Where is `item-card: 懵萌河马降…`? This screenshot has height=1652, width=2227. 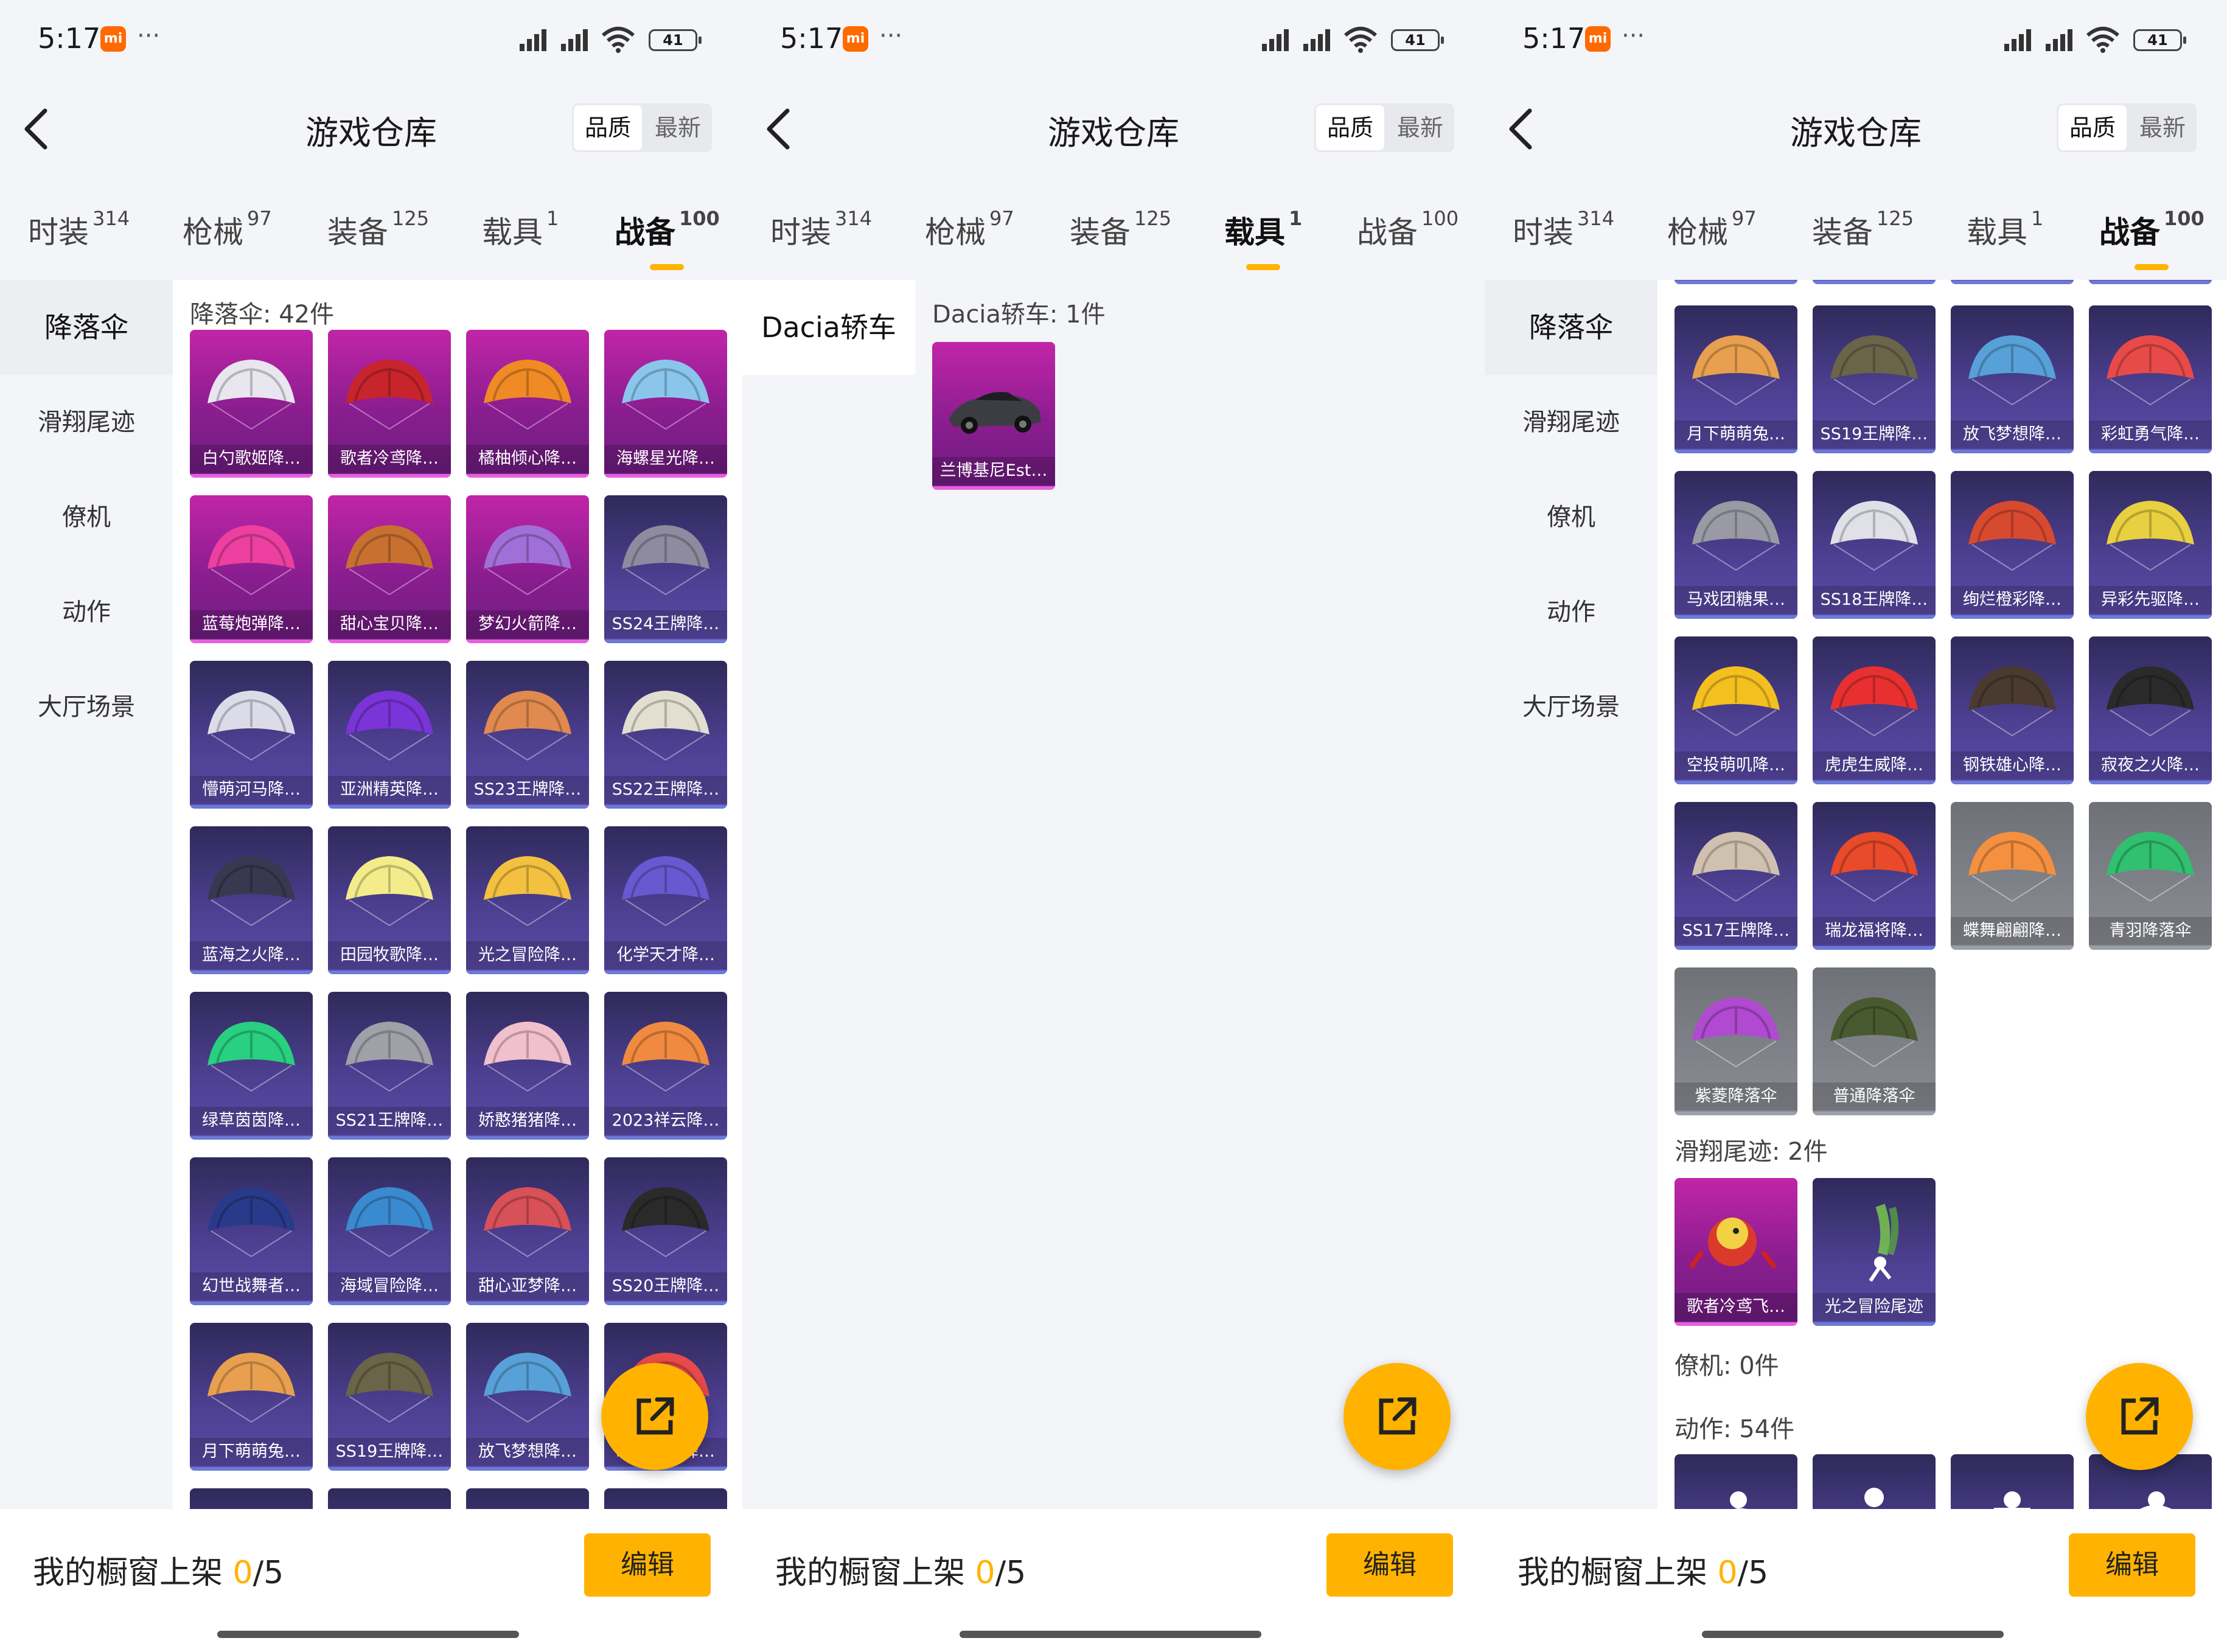 item-card: 懵萌河马降… is located at coordinates (252, 735).